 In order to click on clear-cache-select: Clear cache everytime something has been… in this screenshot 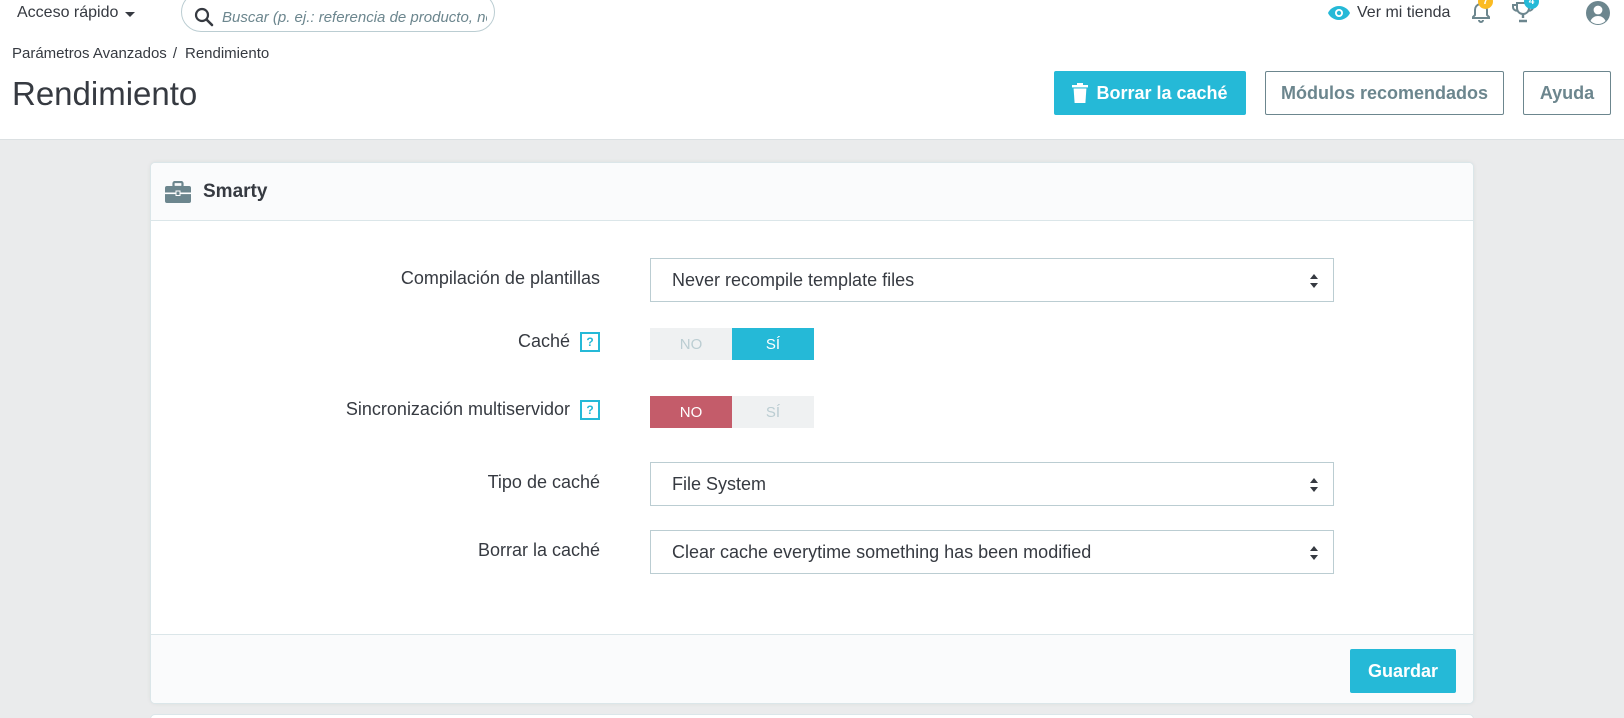, I will do `click(992, 552)`.